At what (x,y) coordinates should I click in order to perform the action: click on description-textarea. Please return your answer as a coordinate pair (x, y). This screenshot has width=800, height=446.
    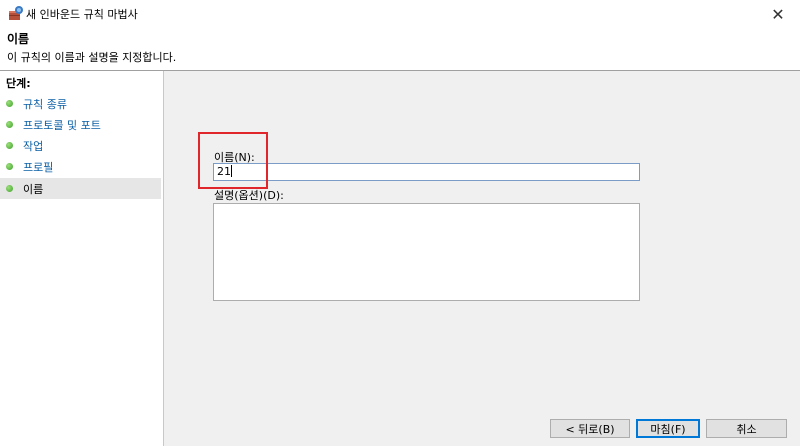
    Looking at the image, I should click on (426, 252).